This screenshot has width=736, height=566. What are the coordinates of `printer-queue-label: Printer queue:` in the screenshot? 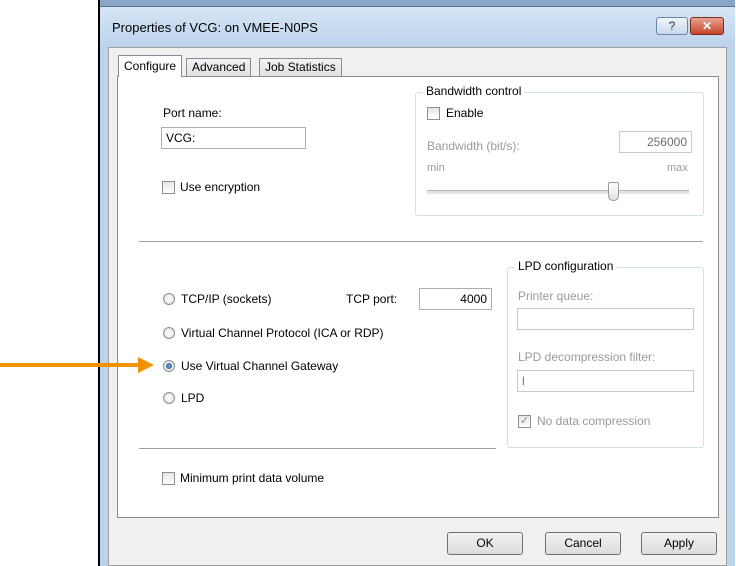 It's located at (556, 296).